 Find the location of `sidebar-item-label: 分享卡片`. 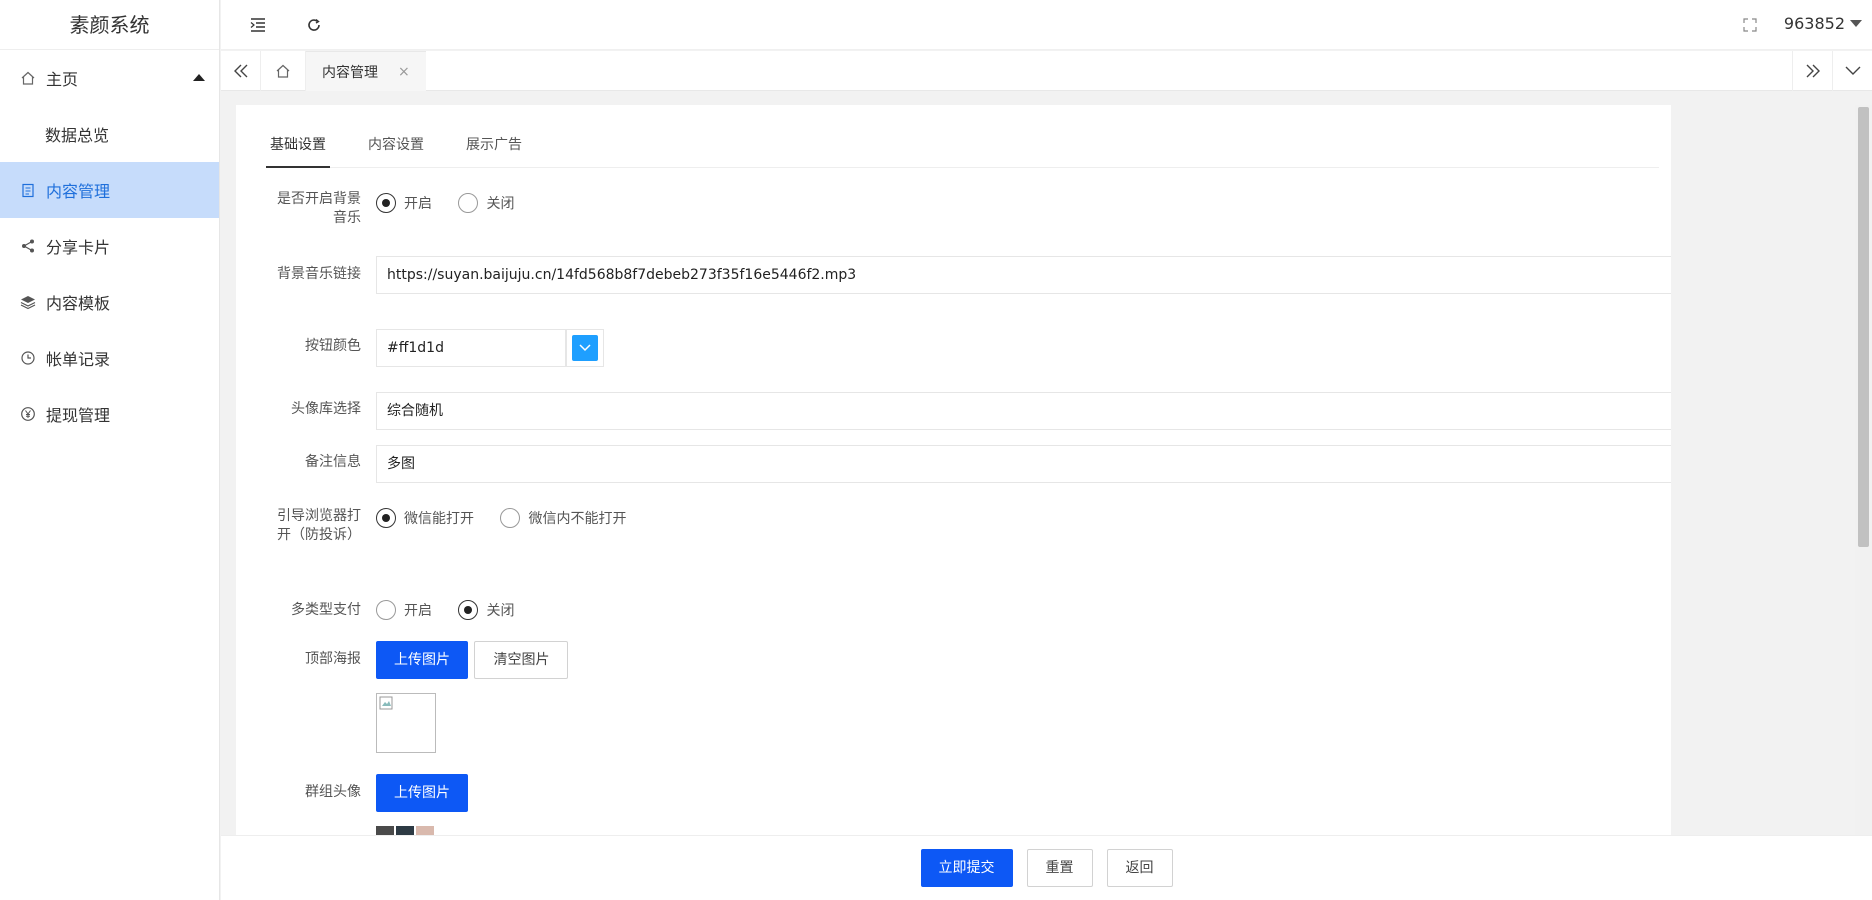

sidebar-item-label: 分享卡片 is located at coordinates (78, 247).